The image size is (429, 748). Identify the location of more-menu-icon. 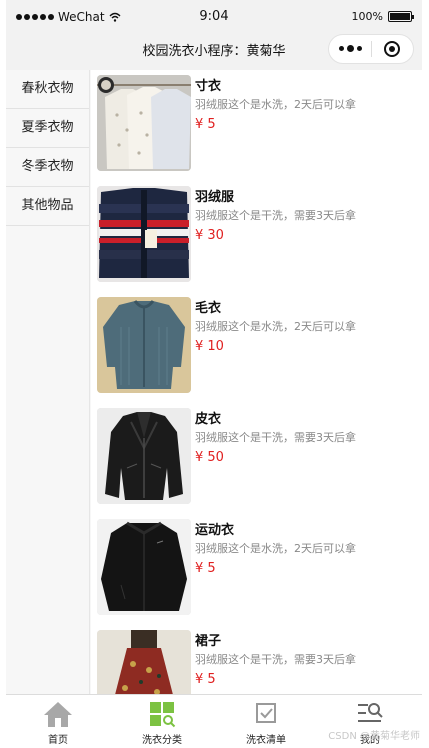
(350, 48).